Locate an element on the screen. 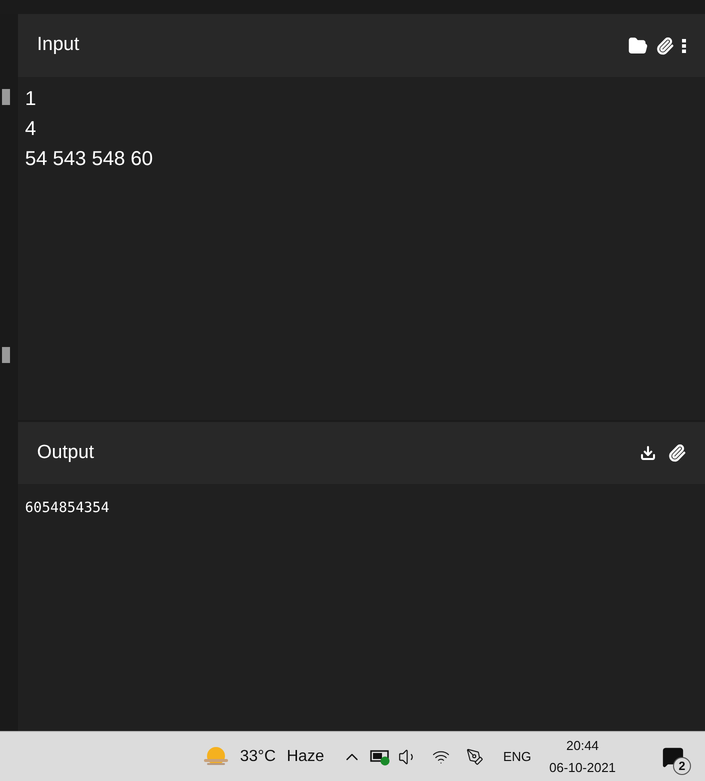  folder-icon is located at coordinates (638, 46).